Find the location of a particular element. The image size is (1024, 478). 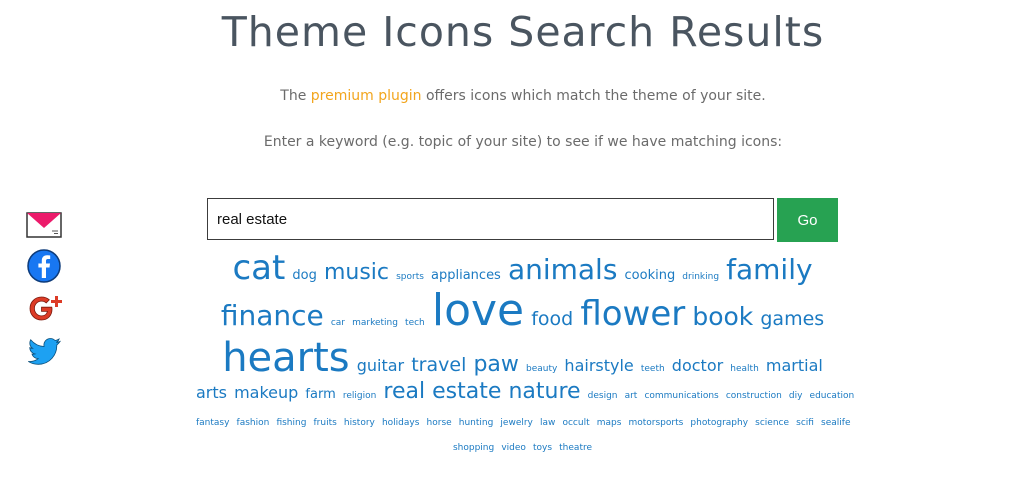

tag-history: history is located at coordinates (359, 423).